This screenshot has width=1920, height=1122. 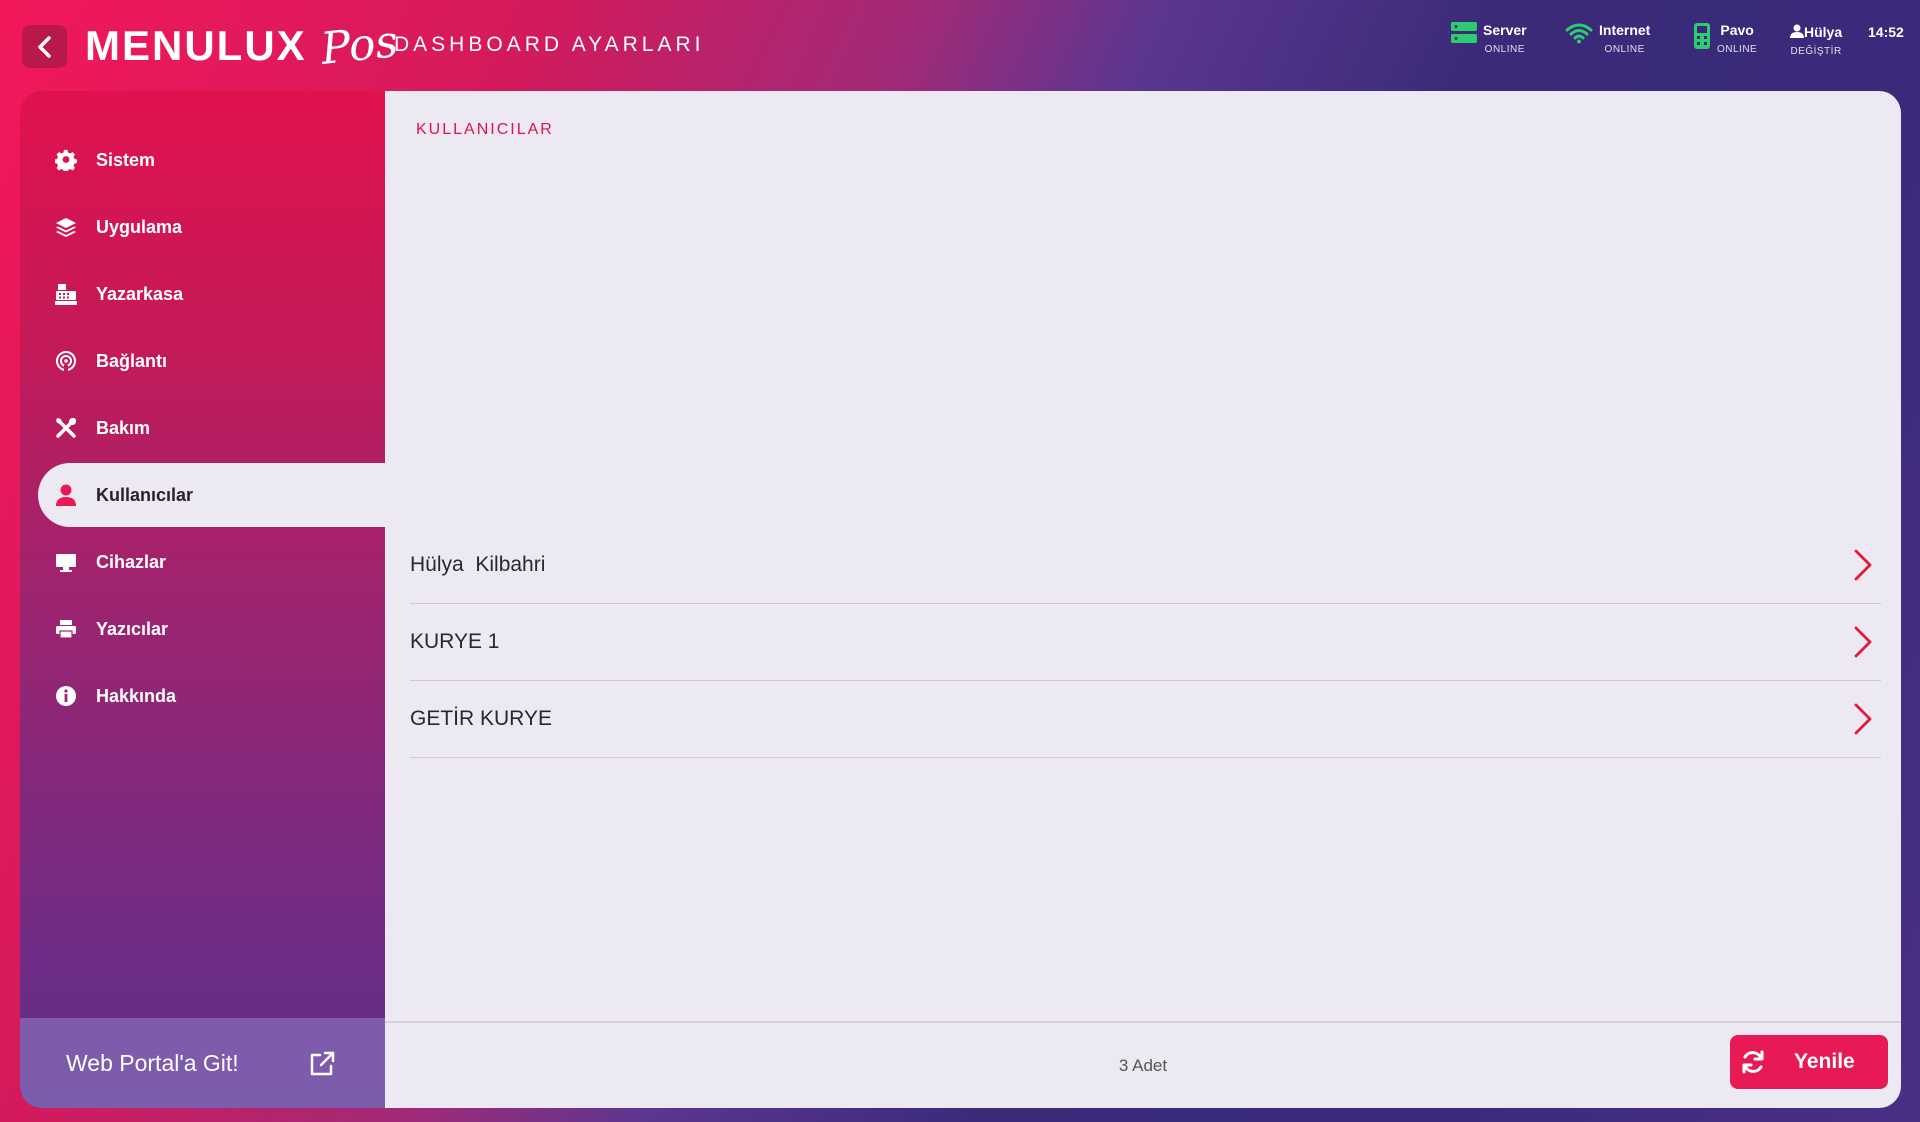 What do you see at coordinates (66, 361) in the screenshot?
I see `connection-icon` at bounding box center [66, 361].